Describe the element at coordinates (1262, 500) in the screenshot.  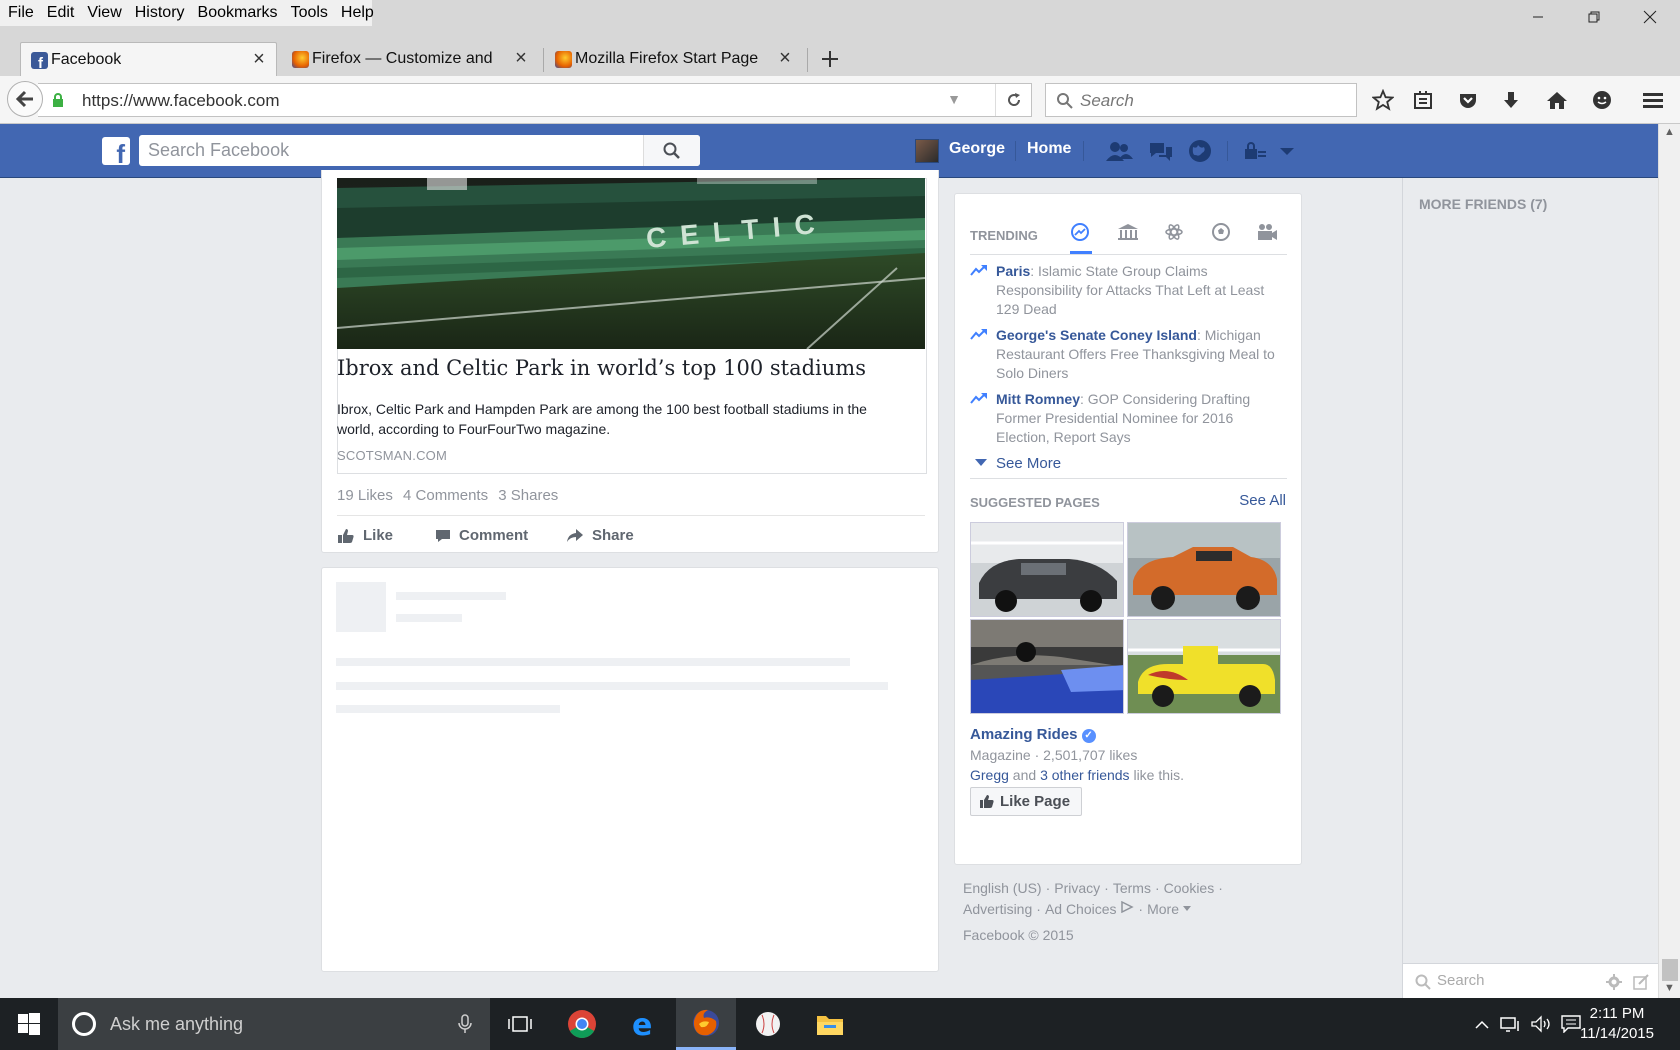
I see `see-all-link: See All` at that location.